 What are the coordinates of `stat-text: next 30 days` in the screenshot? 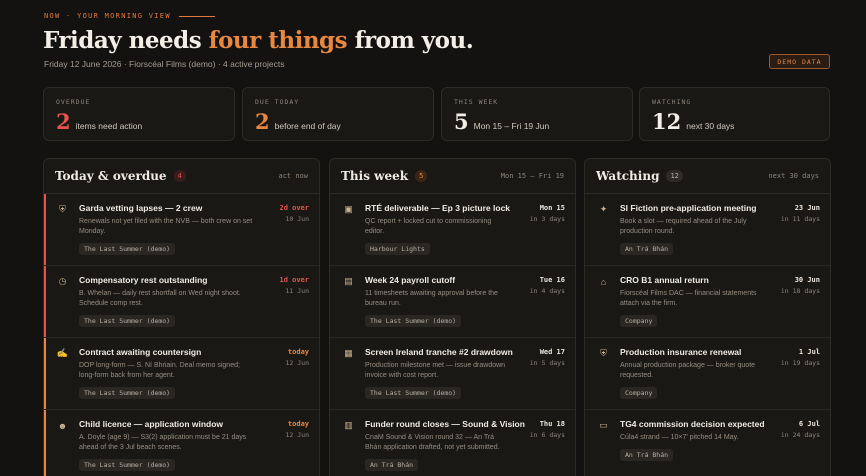 It's located at (710, 126).